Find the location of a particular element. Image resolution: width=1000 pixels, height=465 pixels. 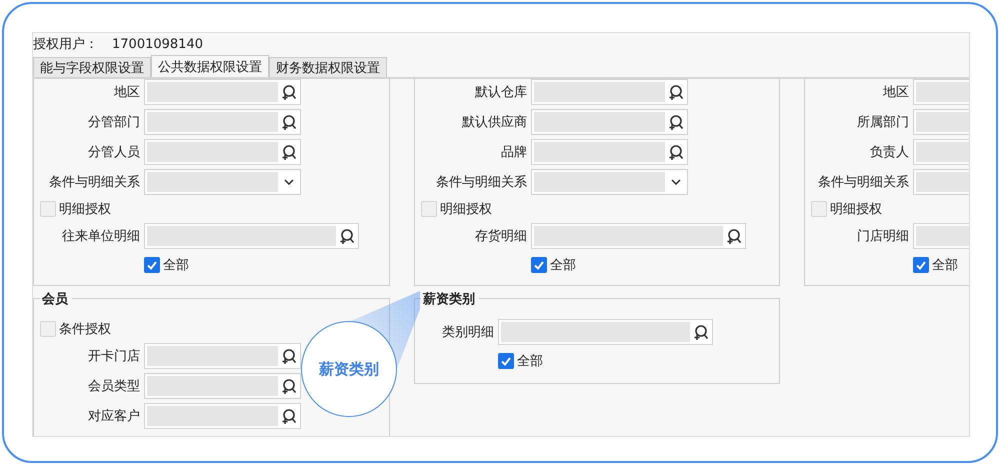

field-label: 分管人员 is located at coordinates (113, 152).